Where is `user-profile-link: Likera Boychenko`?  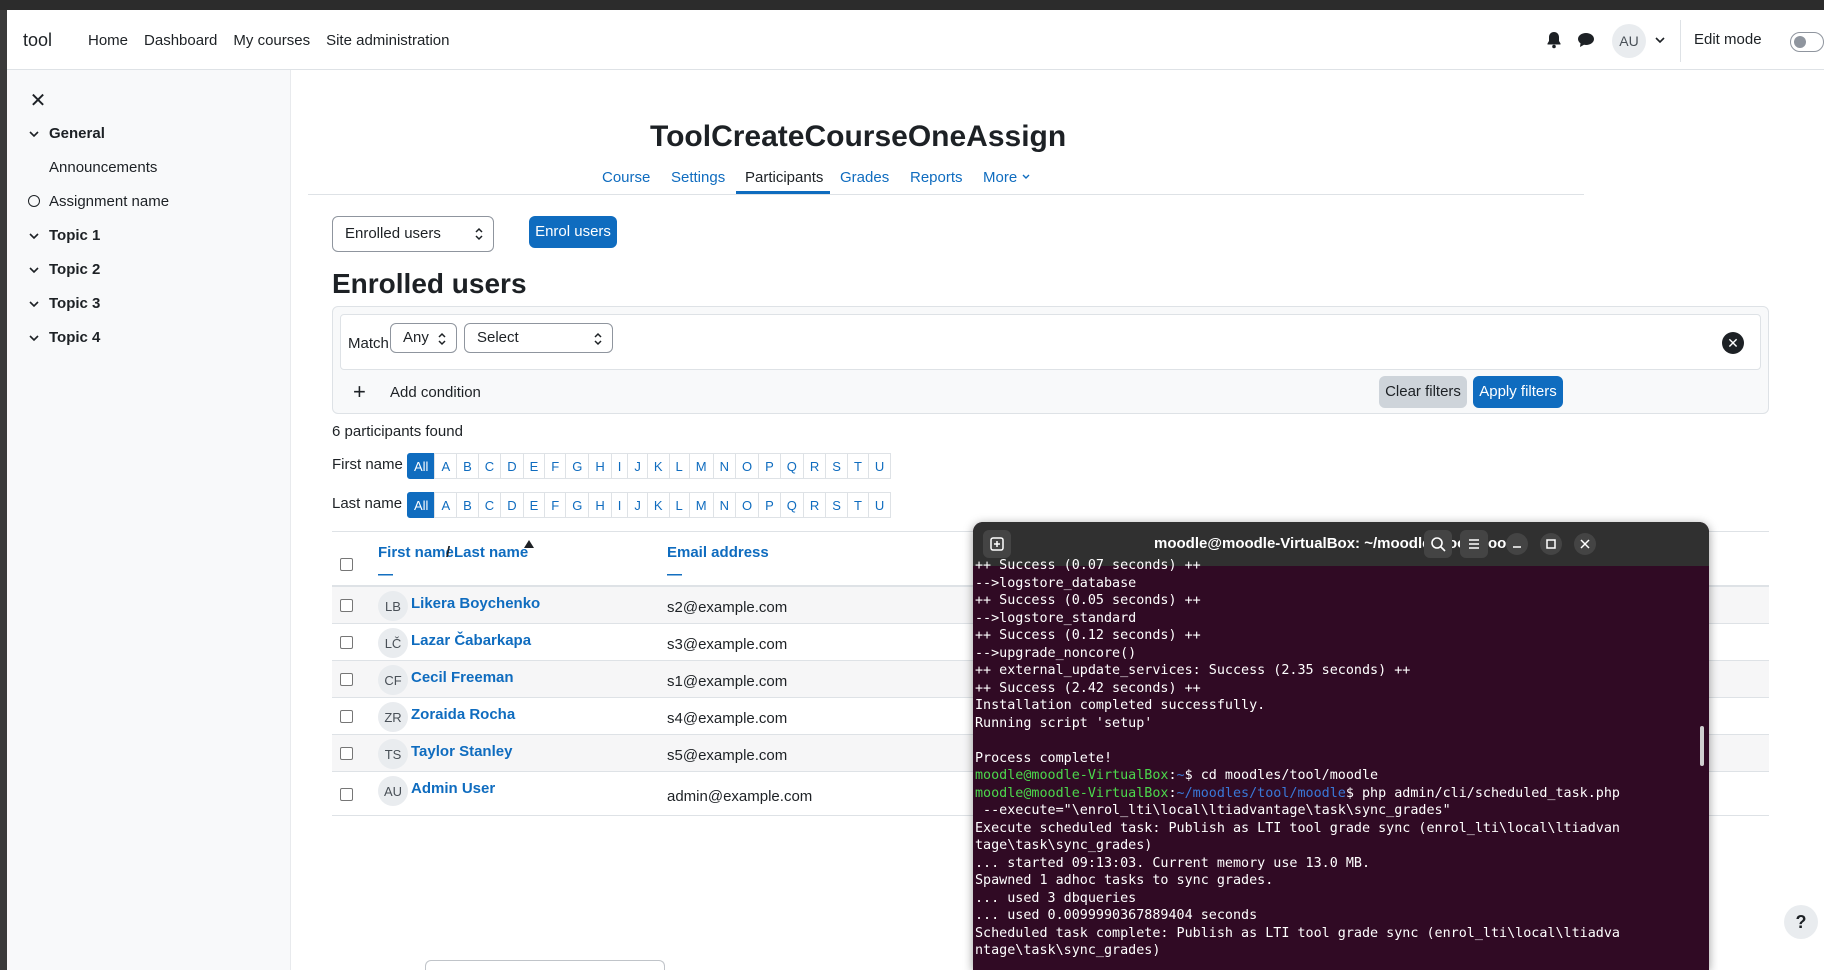
user-profile-link: Likera Boychenko is located at coordinates (475, 603).